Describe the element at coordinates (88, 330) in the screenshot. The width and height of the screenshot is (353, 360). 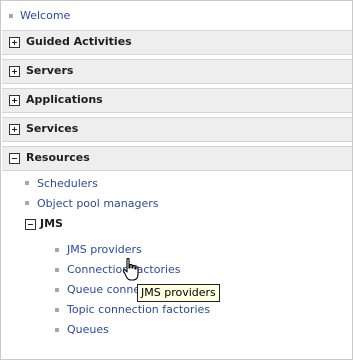
I see `nav-link-queues: Queues` at that location.